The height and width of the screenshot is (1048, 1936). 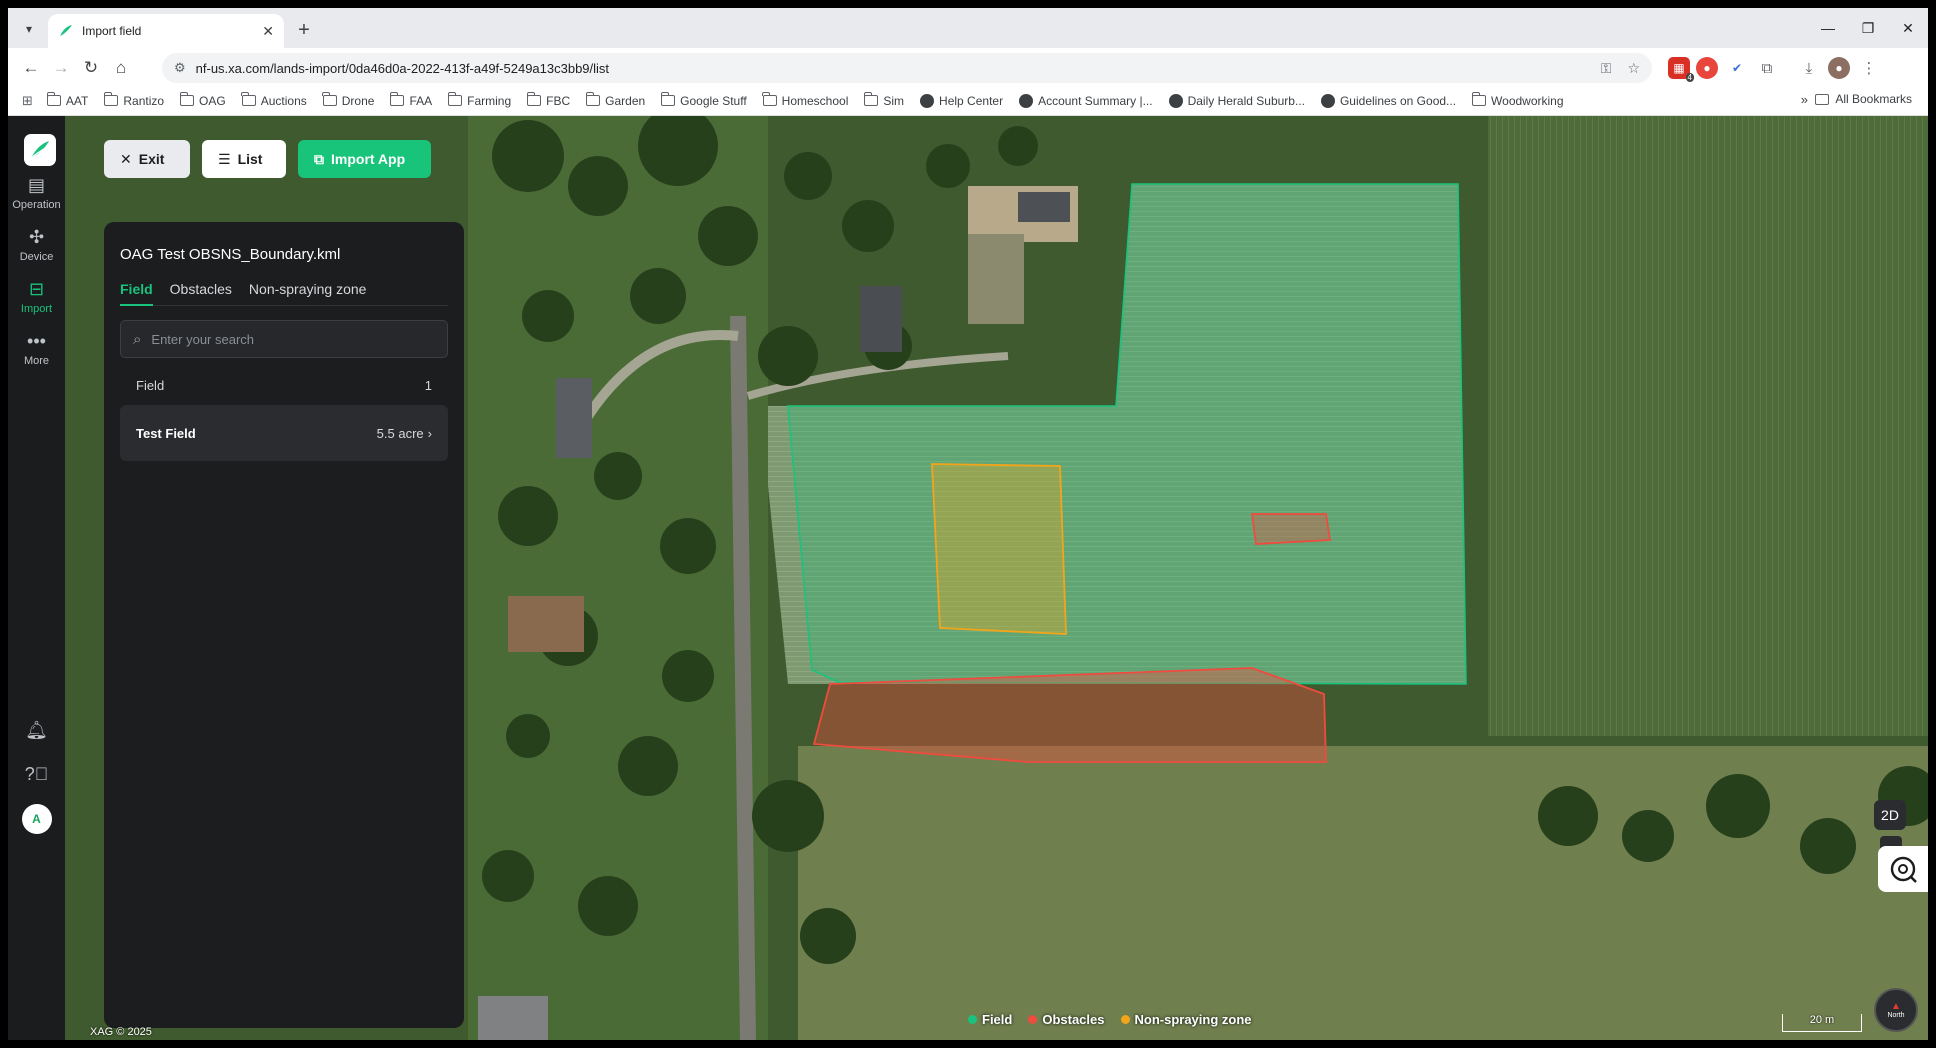 What do you see at coordinates (27, 101) in the screenshot?
I see `apps-grid-icon: ⊞` at bounding box center [27, 101].